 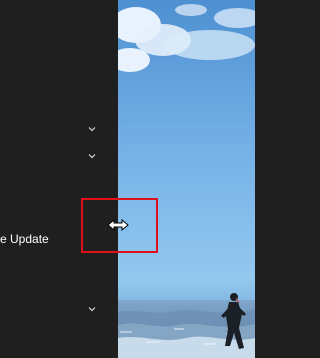 I want to click on resize-horizontal-cursor-icon, so click(x=118, y=225).